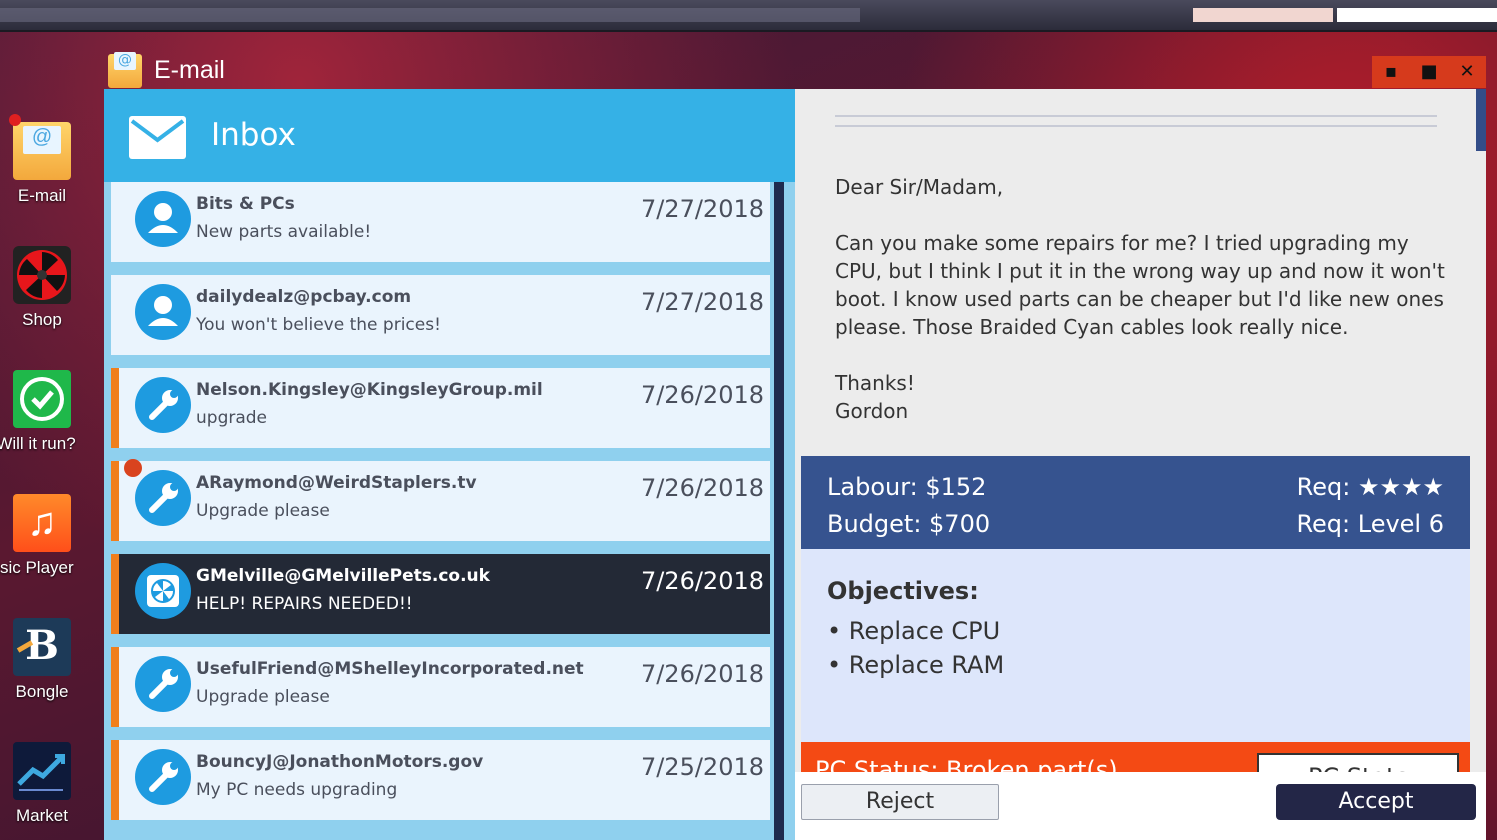 This screenshot has width=1497, height=840. I want to click on detail-scrollbar, so click(1481, 120).